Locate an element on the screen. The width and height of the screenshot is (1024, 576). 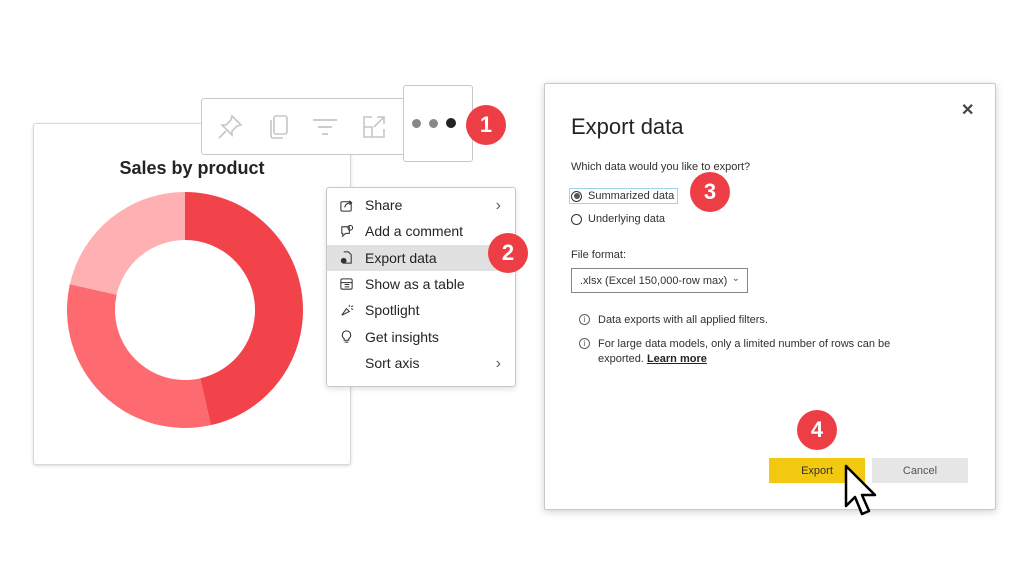
cancel-button: Cancel is located at coordinates (920, 470).